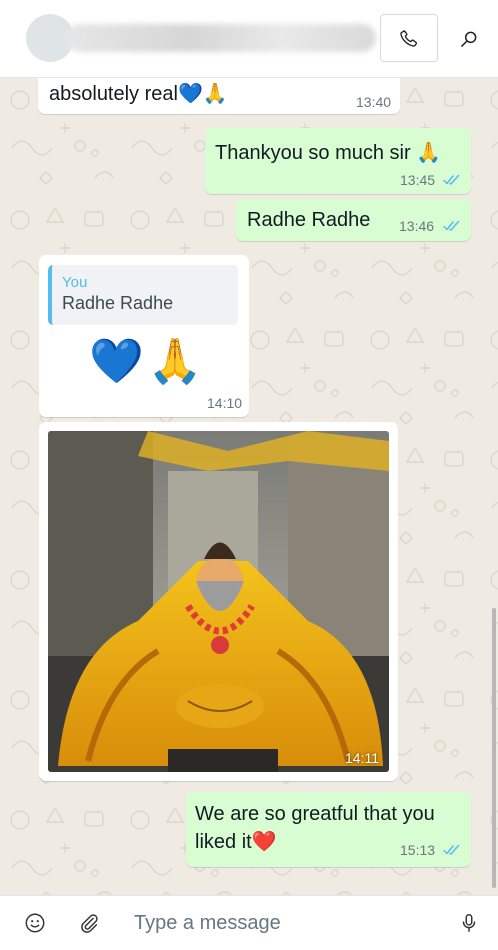  I want to click on paperclip-icon, so click(89, 923).